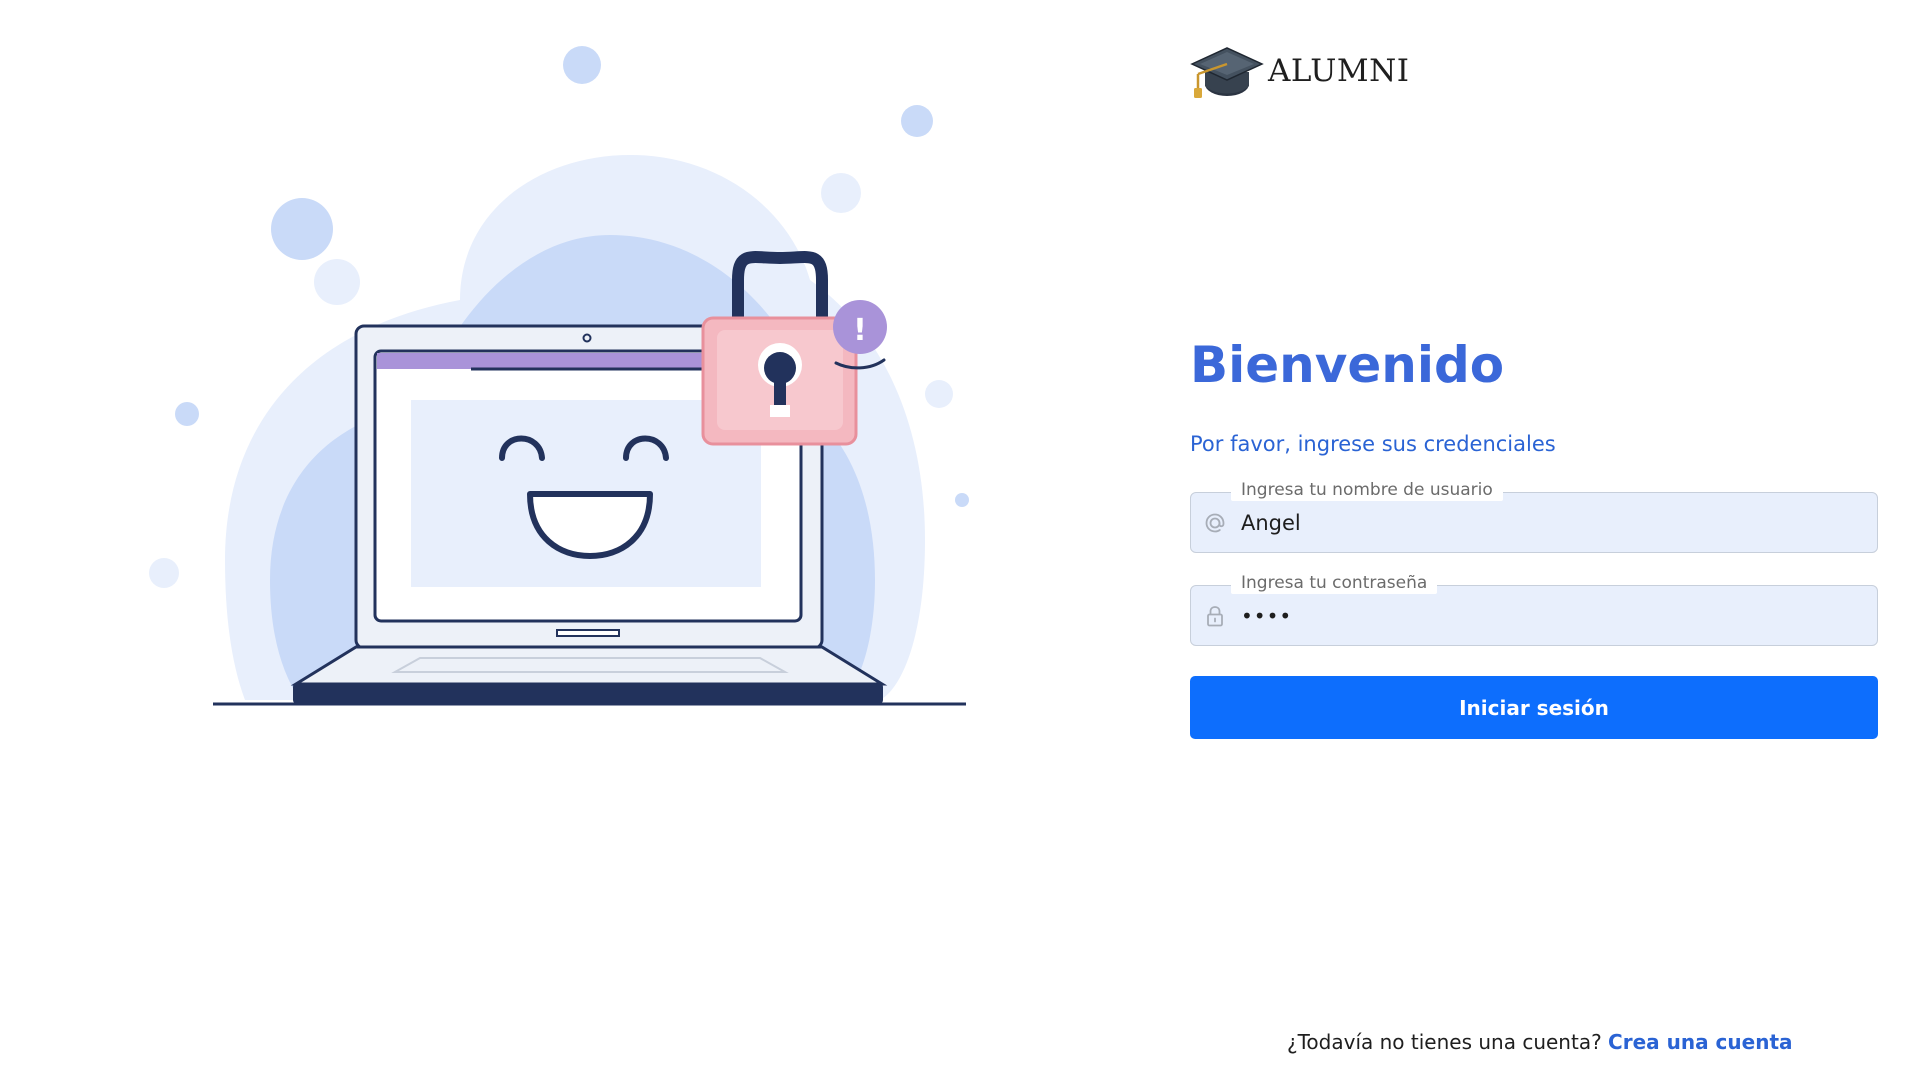 This screenshot has width=1919, height=1078. Describe the element at coordinates (1551, 522) in the screenshot. I see `username-input` at that location.